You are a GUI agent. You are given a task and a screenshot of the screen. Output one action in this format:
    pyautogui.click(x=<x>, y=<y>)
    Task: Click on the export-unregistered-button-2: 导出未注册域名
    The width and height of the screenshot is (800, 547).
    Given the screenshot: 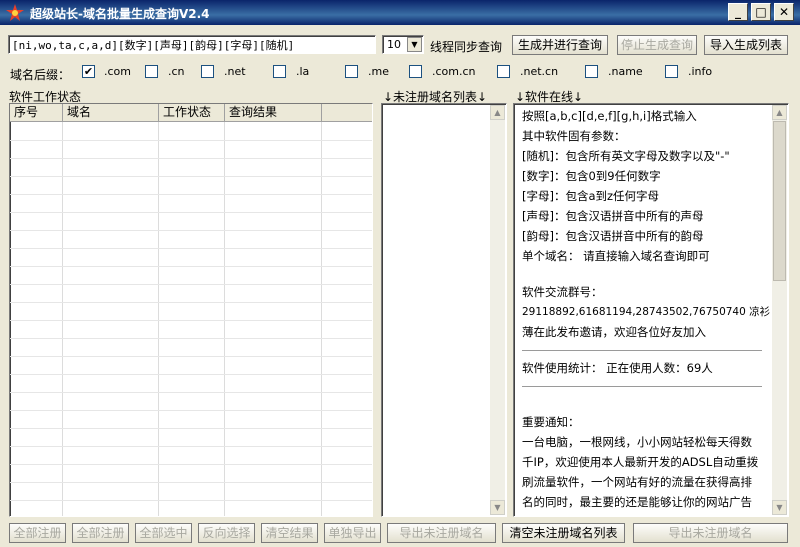 What is the action you would take?
    pyautogui.click(x=710, y=533)
    